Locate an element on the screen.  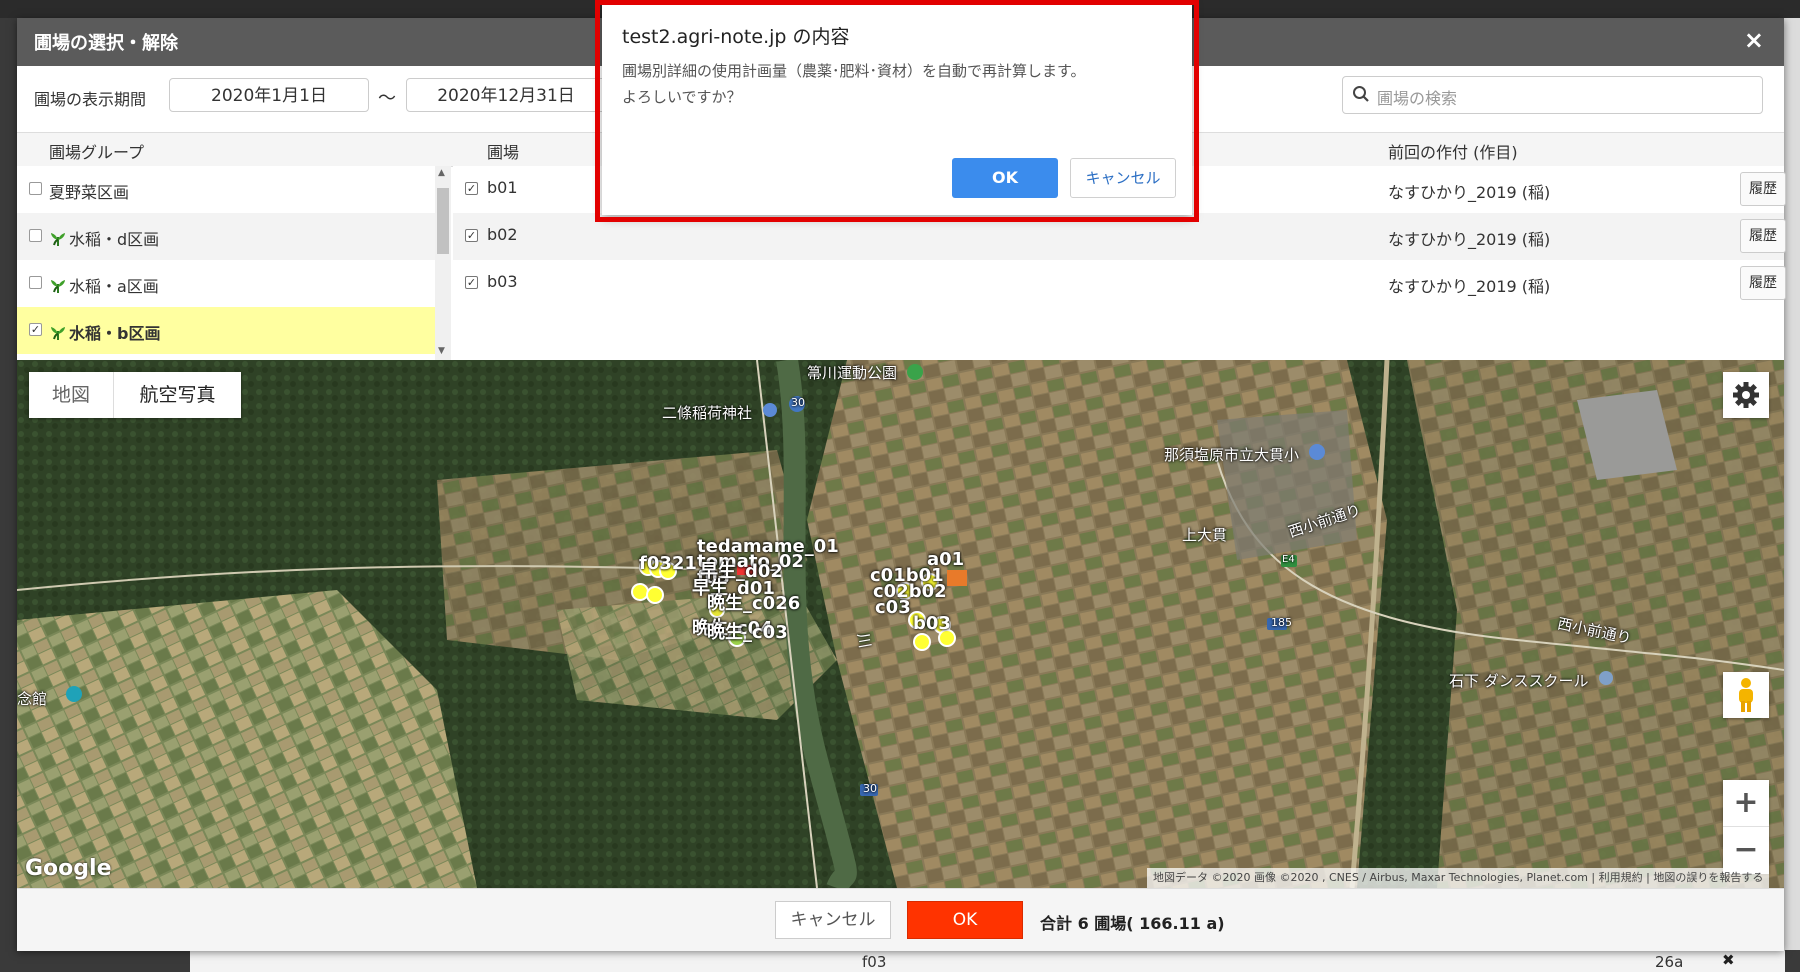
search-placeholder: 圃場の検索 is located at coordinates (1417, 98).